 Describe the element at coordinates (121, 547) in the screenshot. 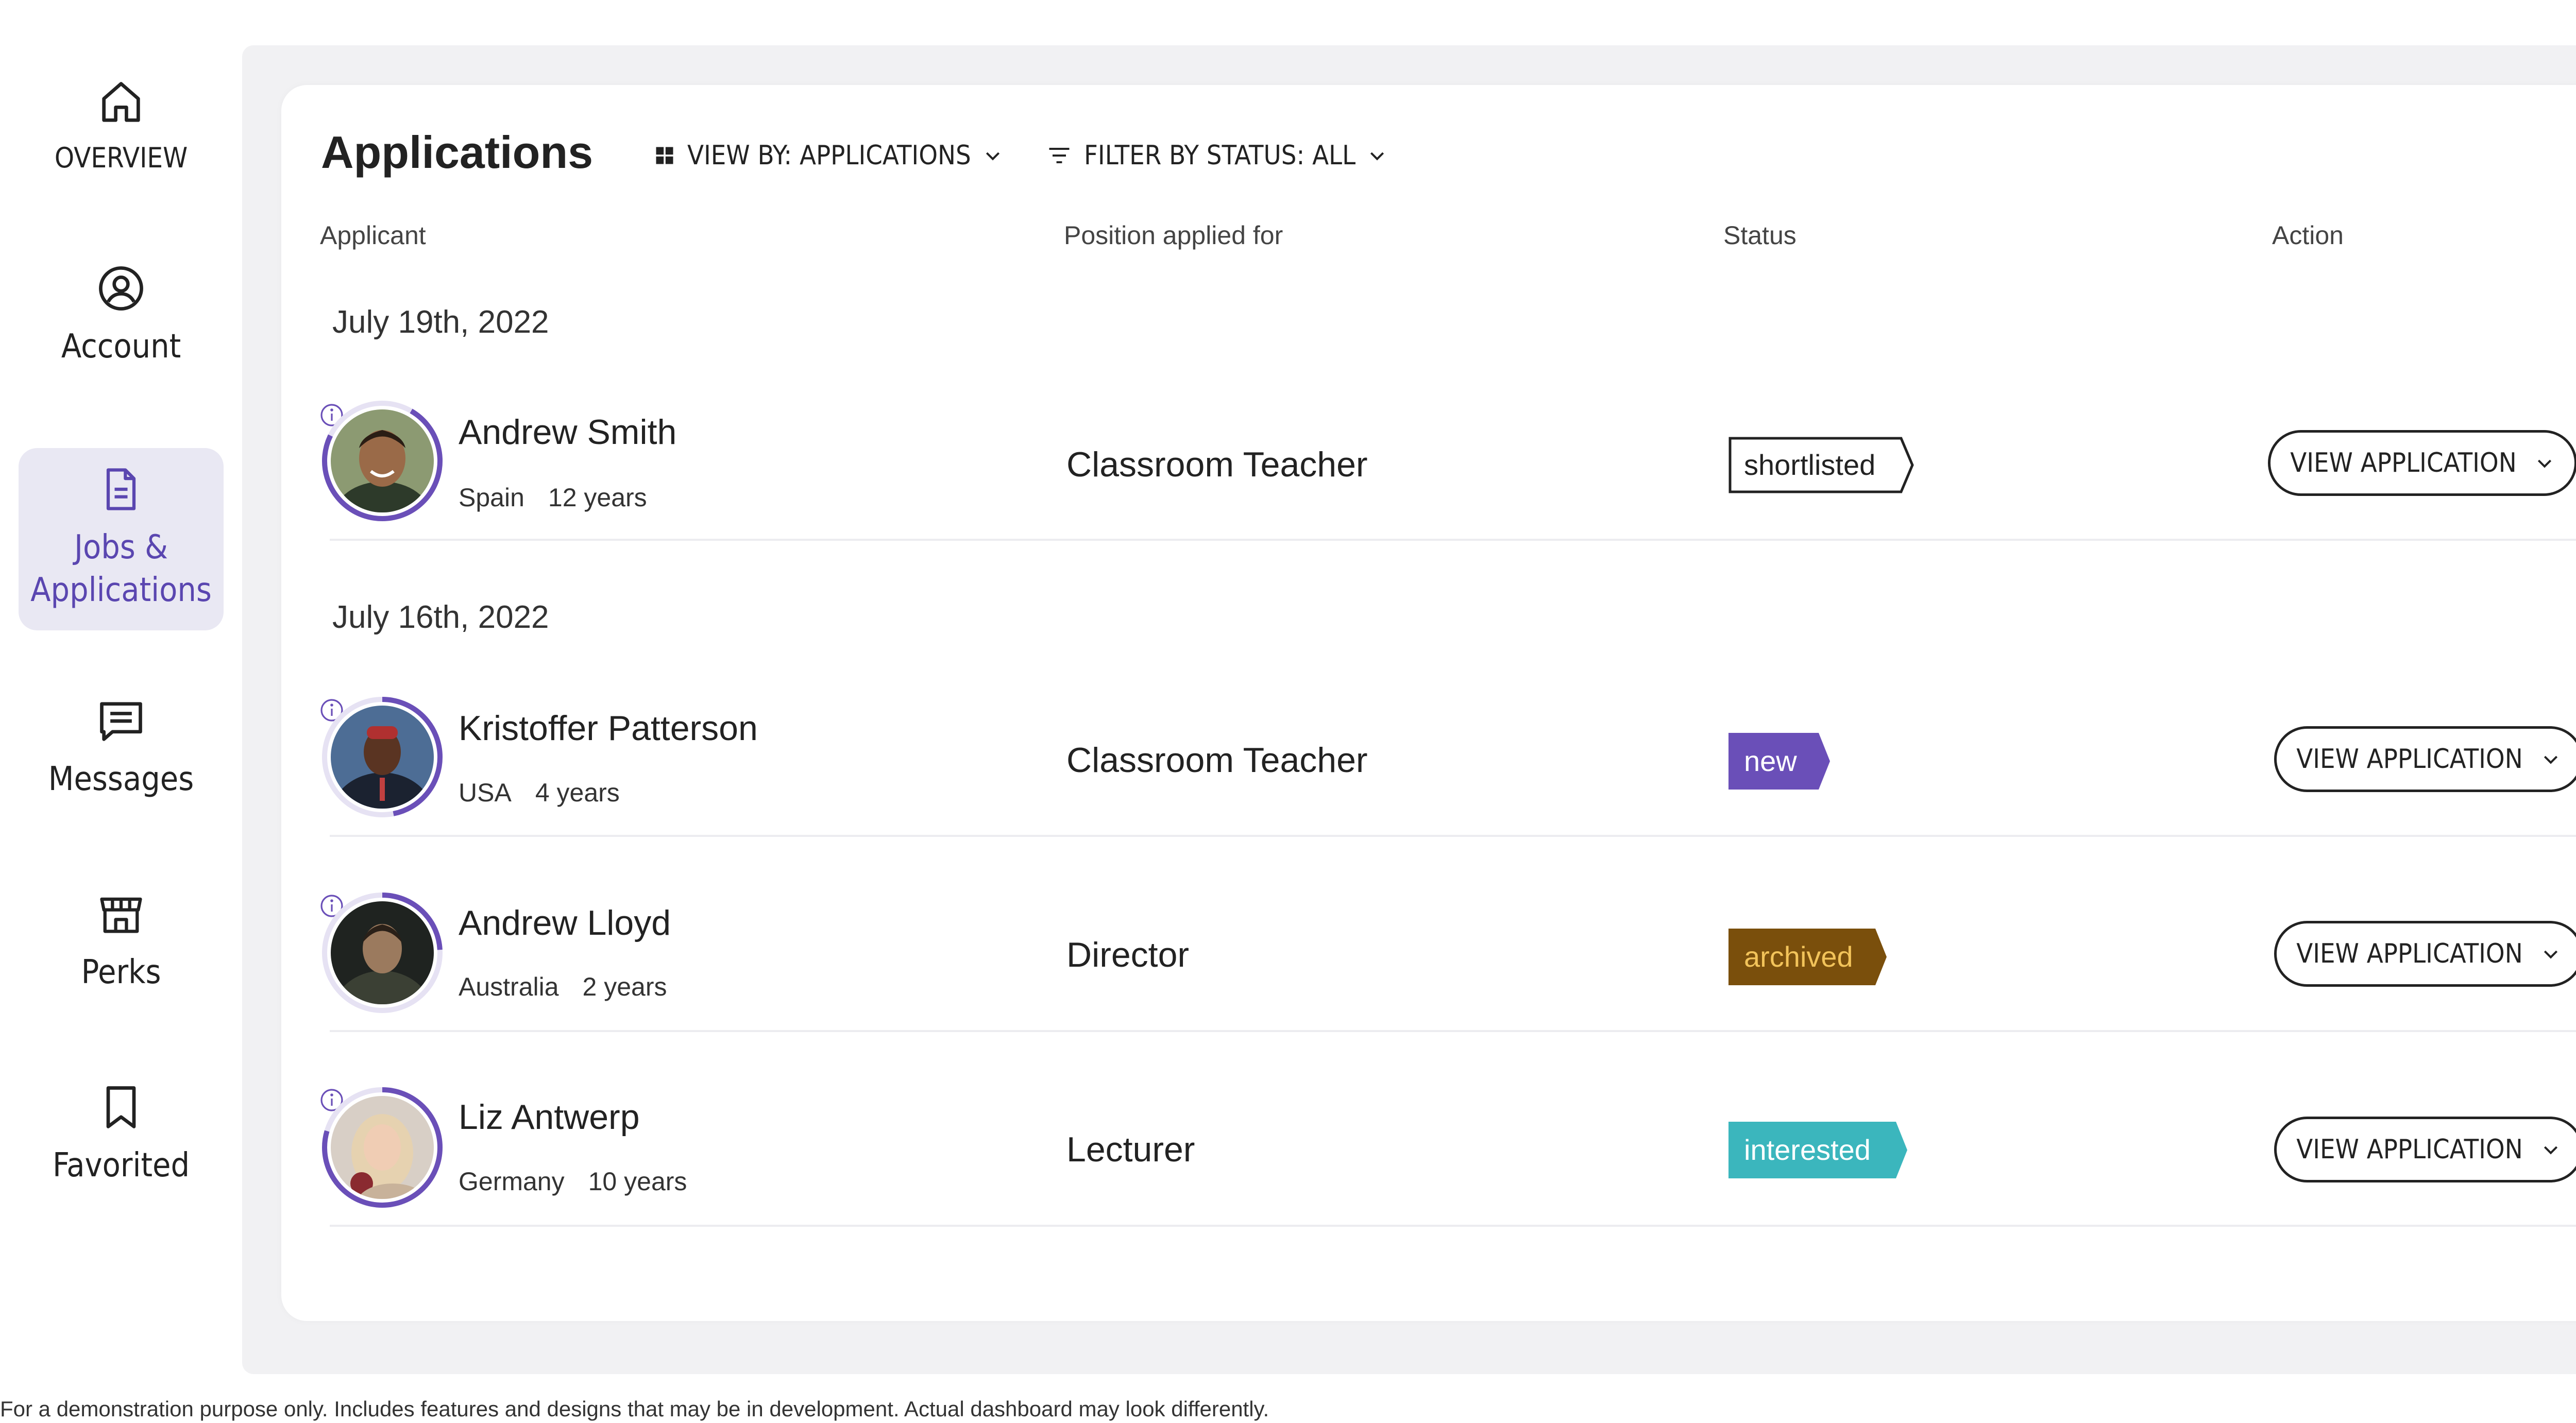

I see `sidebar-item-label-line1: Jobs &` at that location.